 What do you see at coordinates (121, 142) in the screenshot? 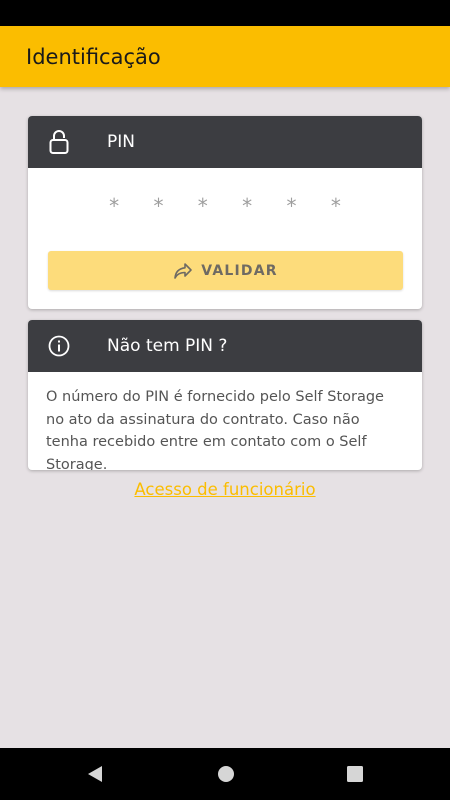
I see `pin-card-title: PIN` at bounding box center [121, 142].